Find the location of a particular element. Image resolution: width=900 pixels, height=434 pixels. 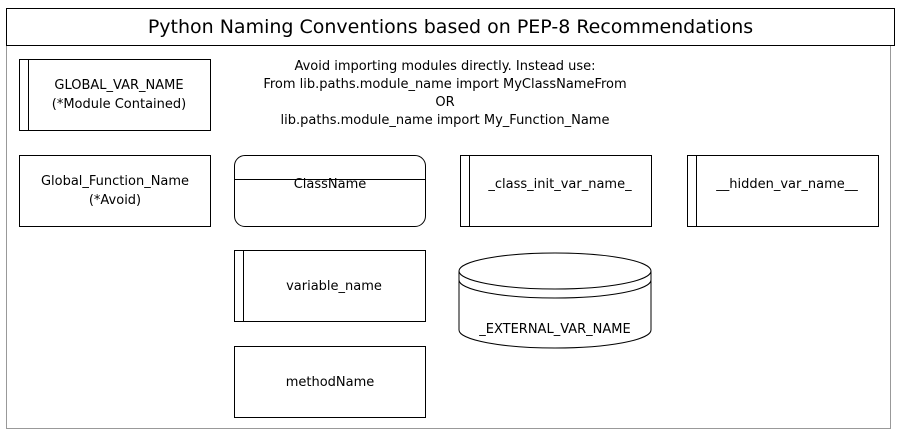

hidden-var-name-box: __hidden_var_name__ is located at coordinates (783, 191).